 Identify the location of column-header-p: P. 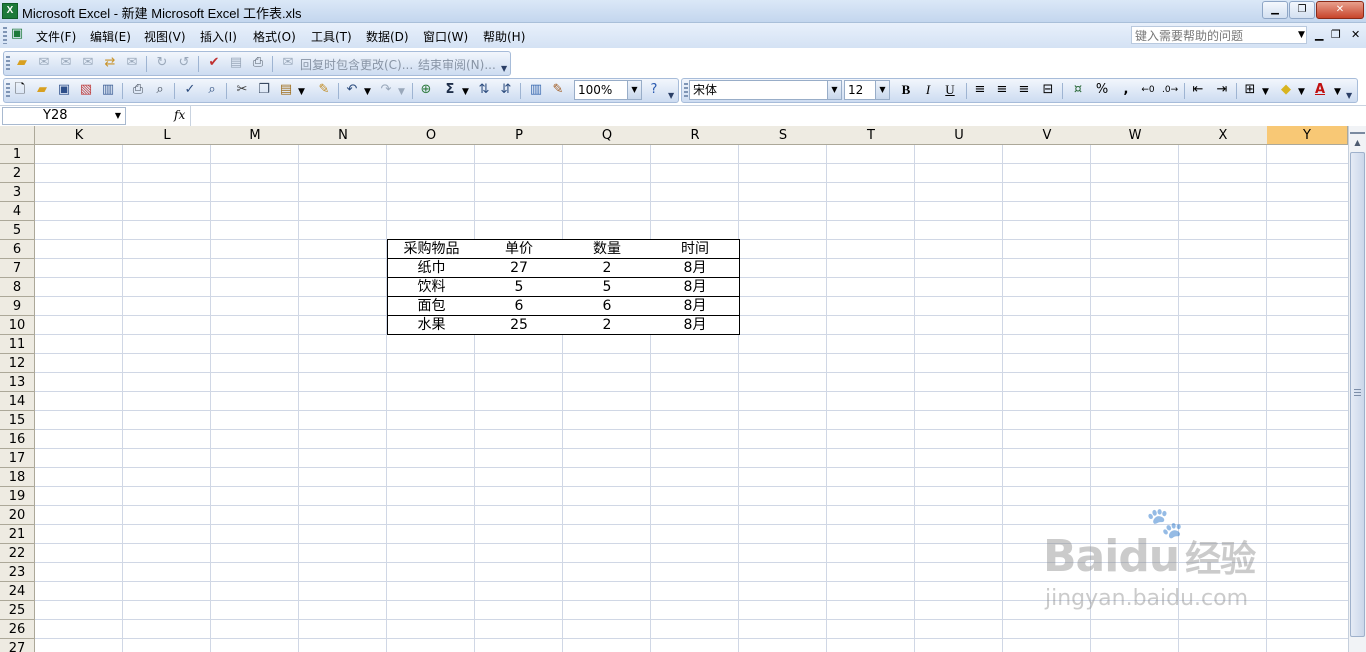
(519, 135).